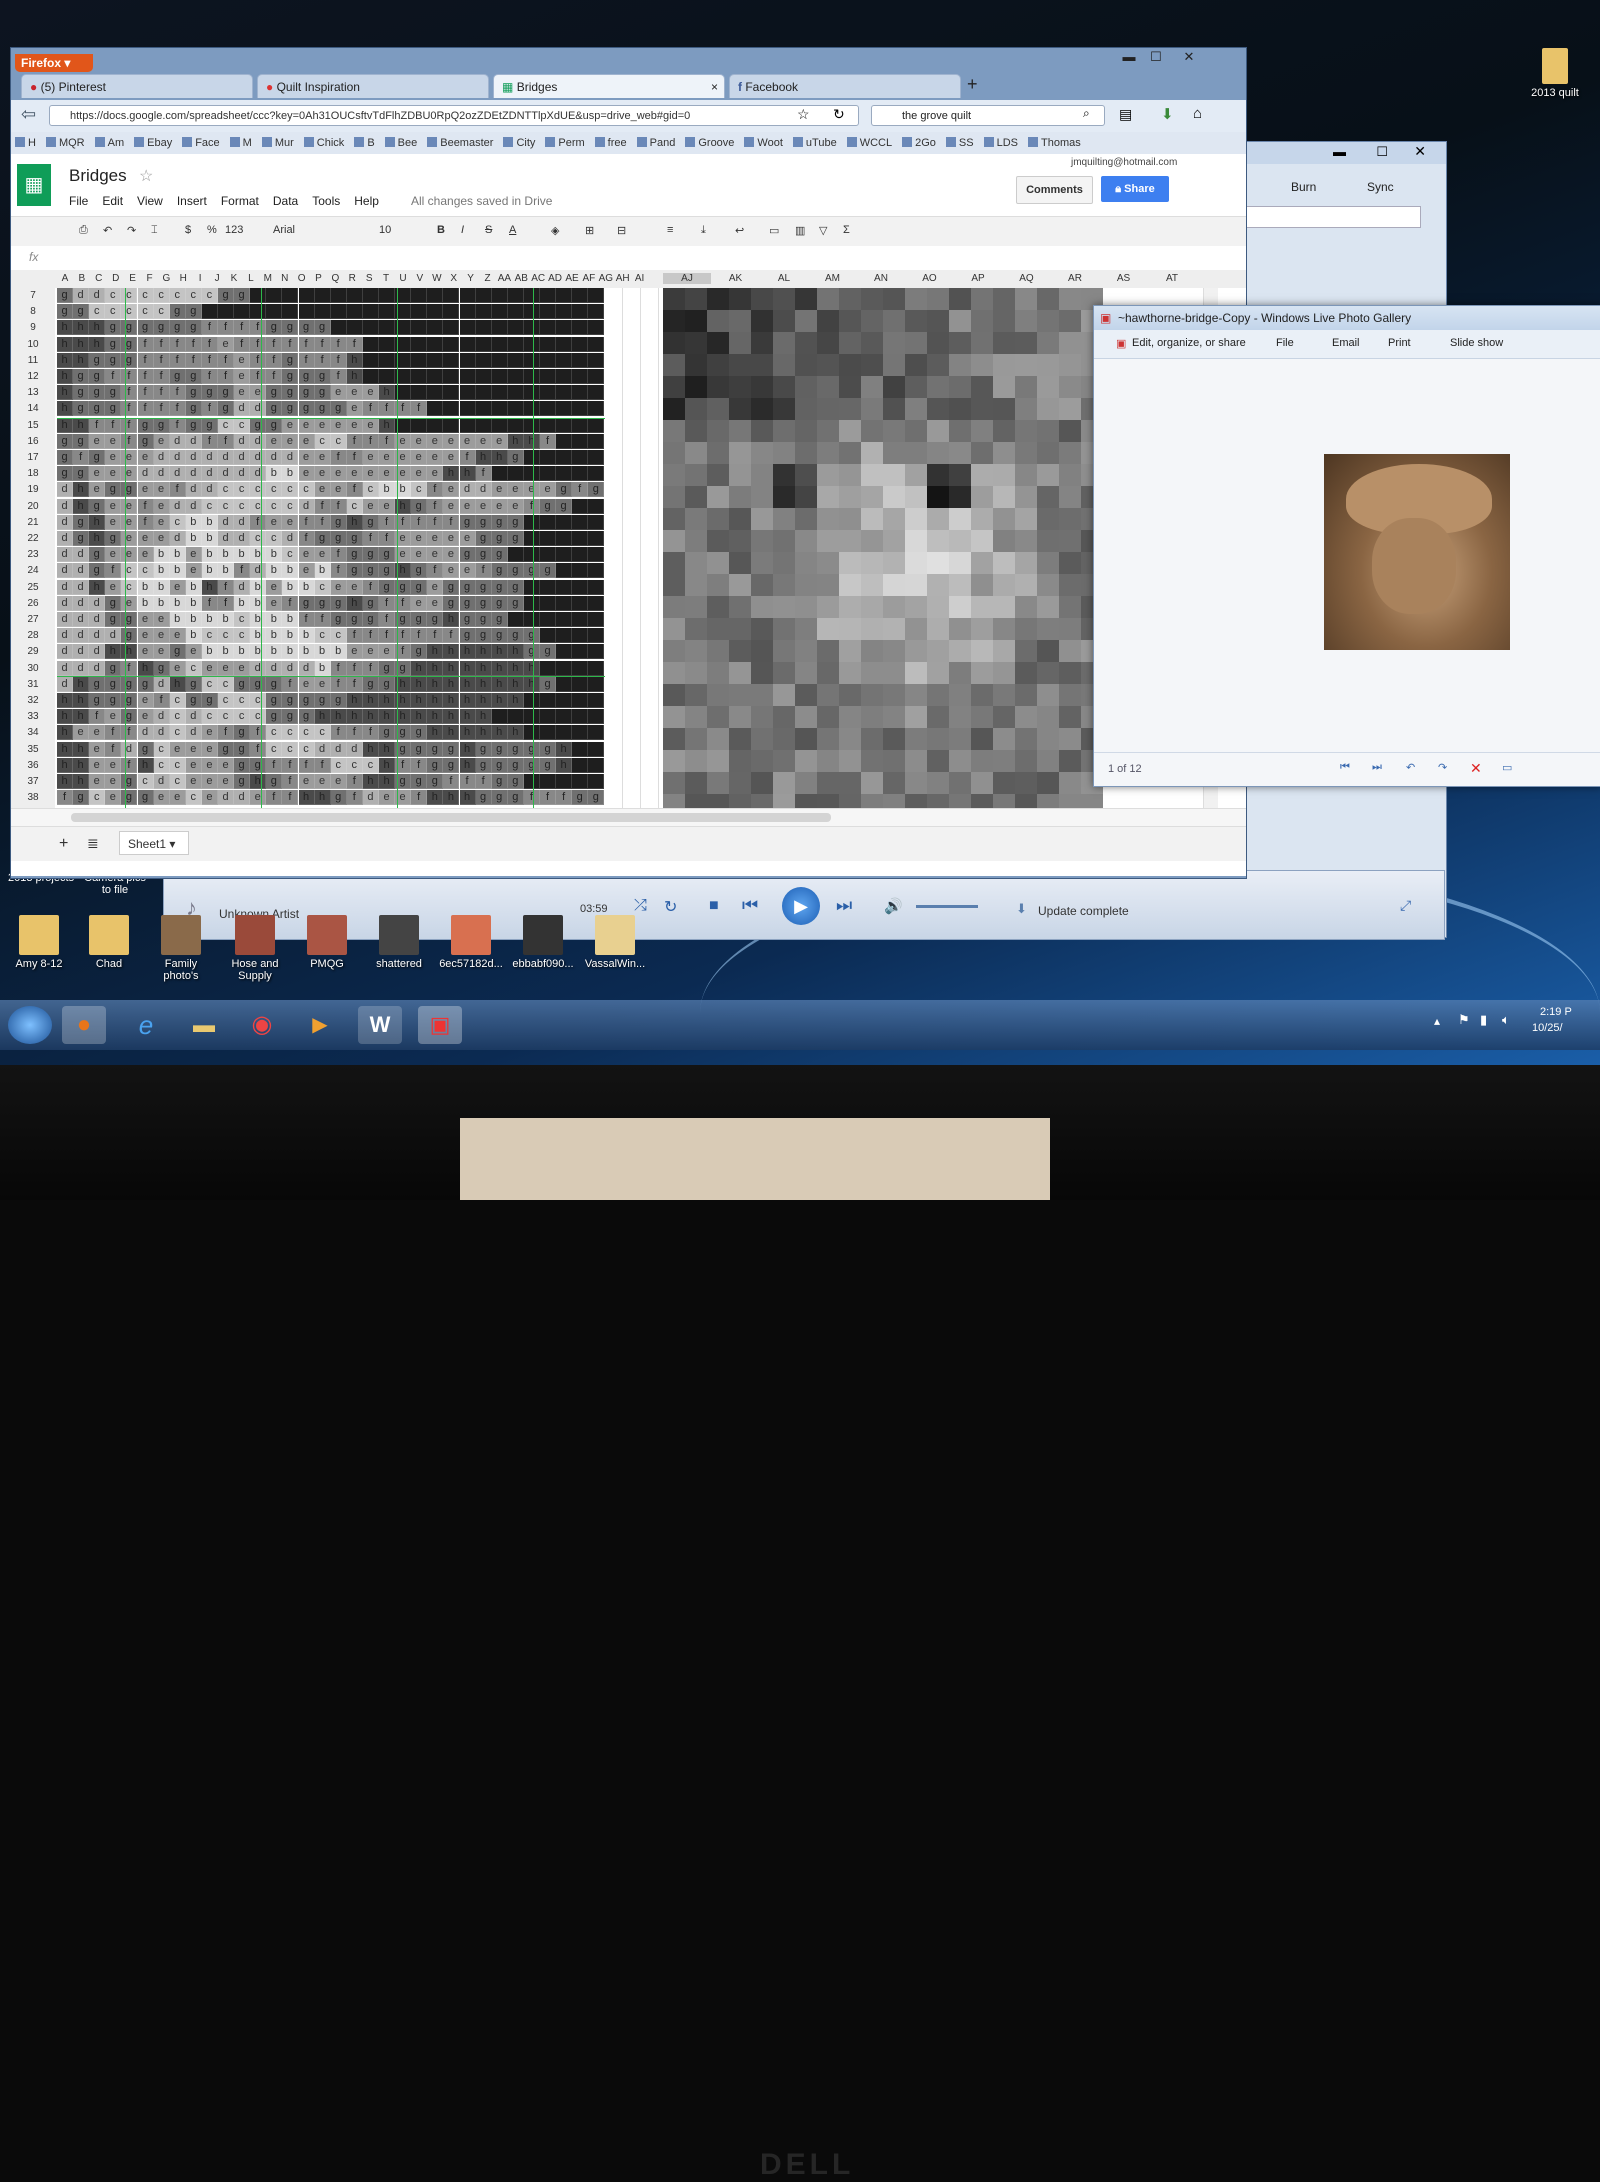  I want to click on share-button: 🔒︎ Share, so click(1135, 189).